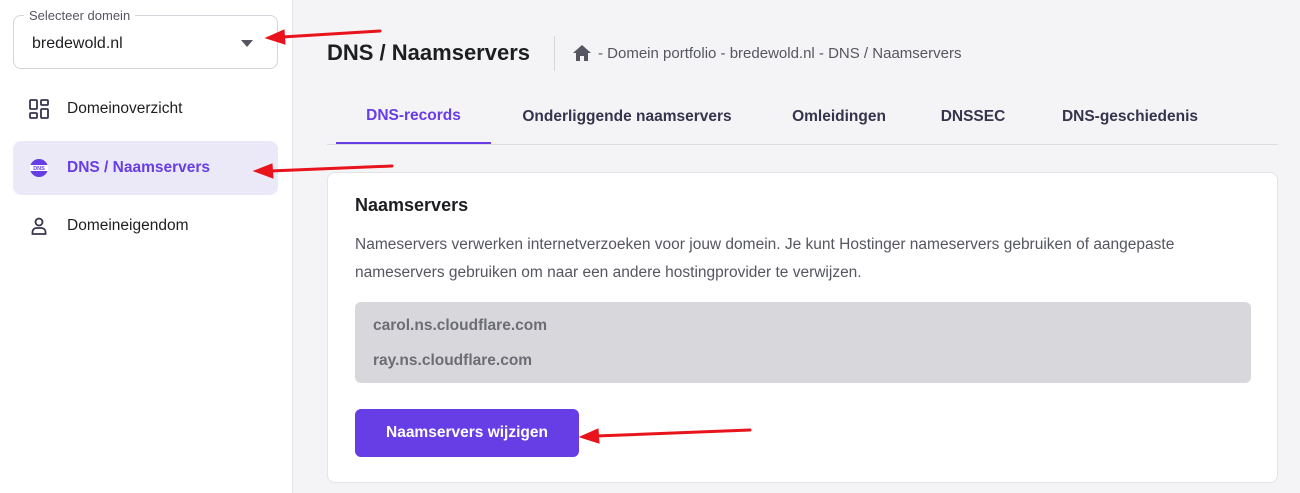  I want to click on sidebar-item-dns-naamservers: DNS DNS / Naamservers, so click(145, 168).